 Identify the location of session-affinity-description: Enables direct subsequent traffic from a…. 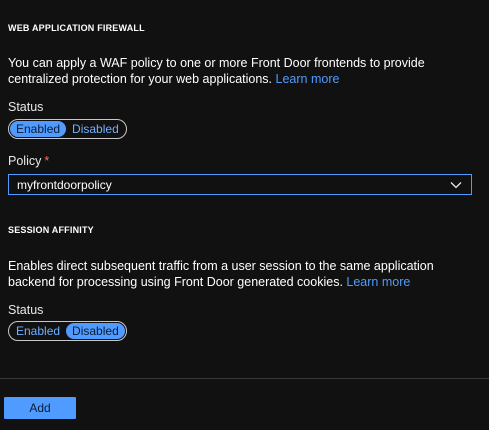
(243, 274).